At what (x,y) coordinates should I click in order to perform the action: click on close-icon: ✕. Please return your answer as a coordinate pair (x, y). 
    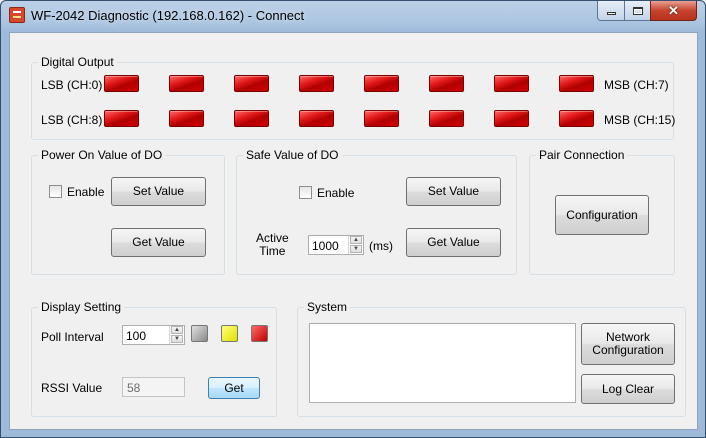
    Looking at the image, I should click on (673, 10).